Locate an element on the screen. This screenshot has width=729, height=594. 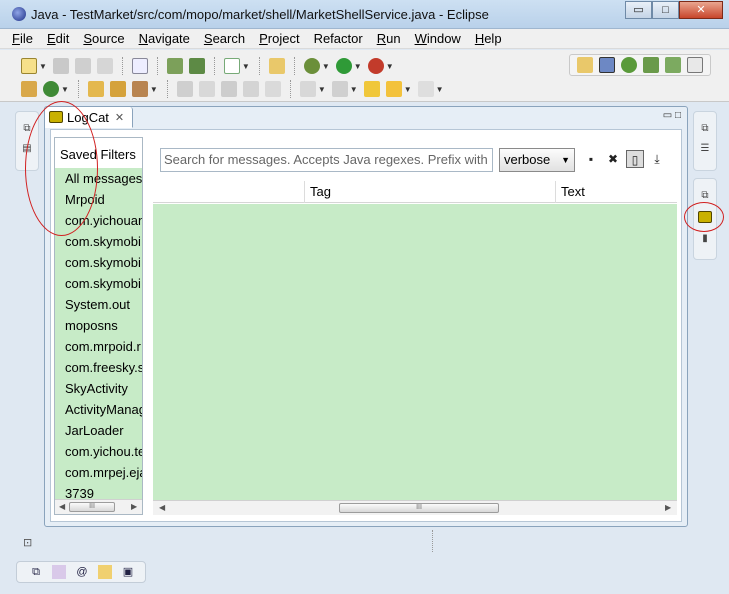
filter-item: com.yichouan is located at coordinates (98, 220).